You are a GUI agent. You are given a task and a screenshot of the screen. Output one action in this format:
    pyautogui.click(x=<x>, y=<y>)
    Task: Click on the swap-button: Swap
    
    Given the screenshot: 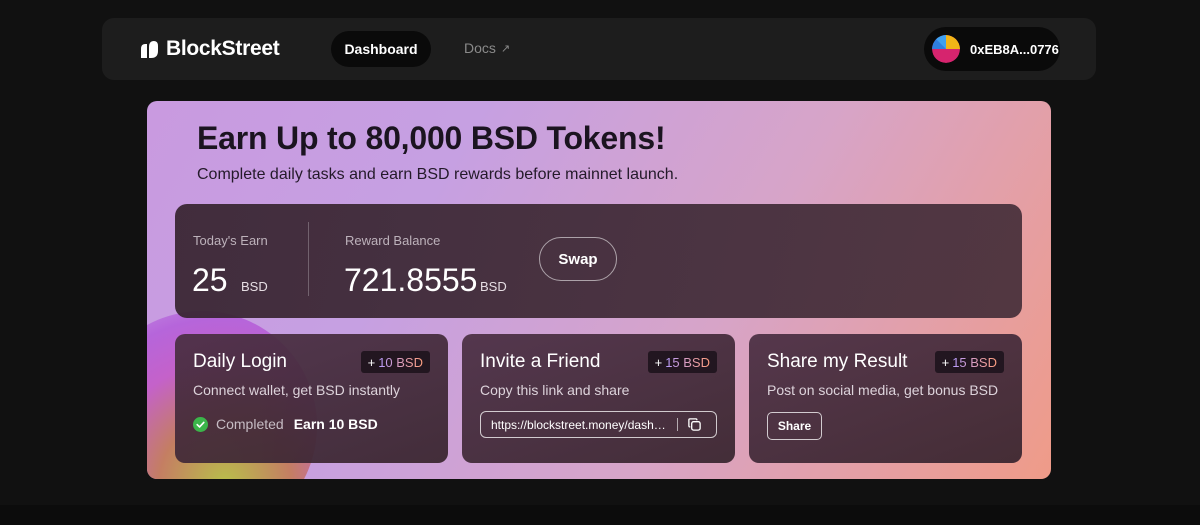 What is the action you would take?
    pyautogui.click(x=578, y=259)
    